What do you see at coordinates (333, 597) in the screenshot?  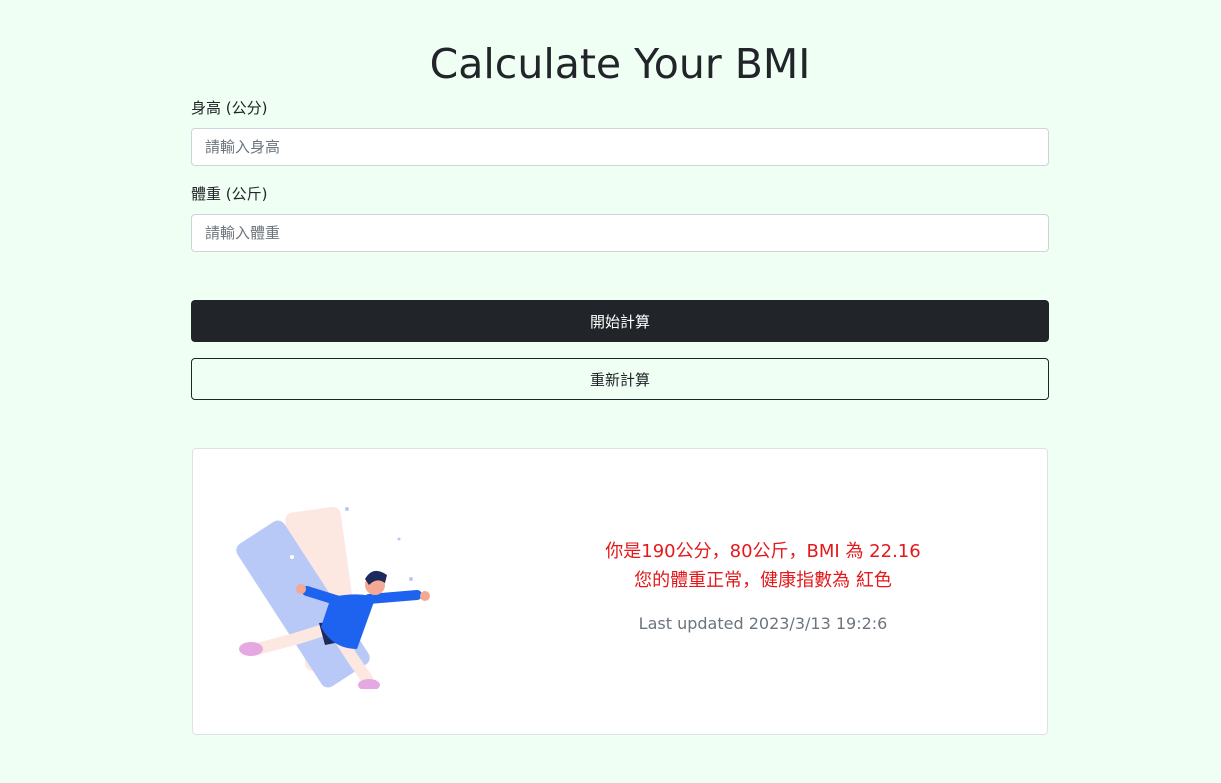 I see `jumping-person-illustration` at bounding box center [333, 597].